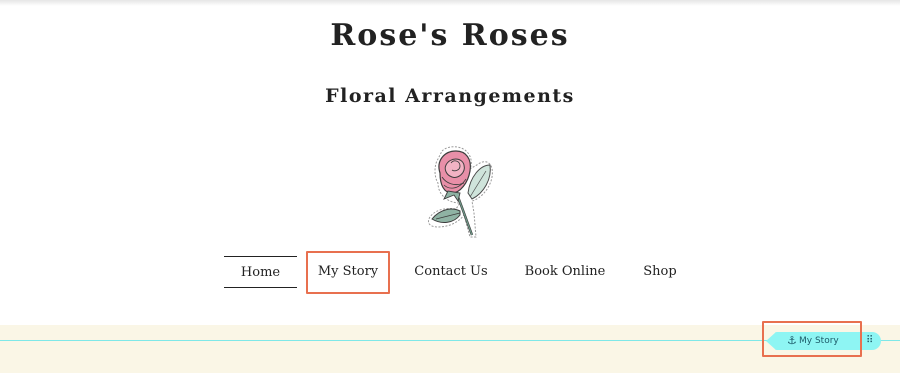  I want to click on nav-item-label: Shop, so click(660, 271).